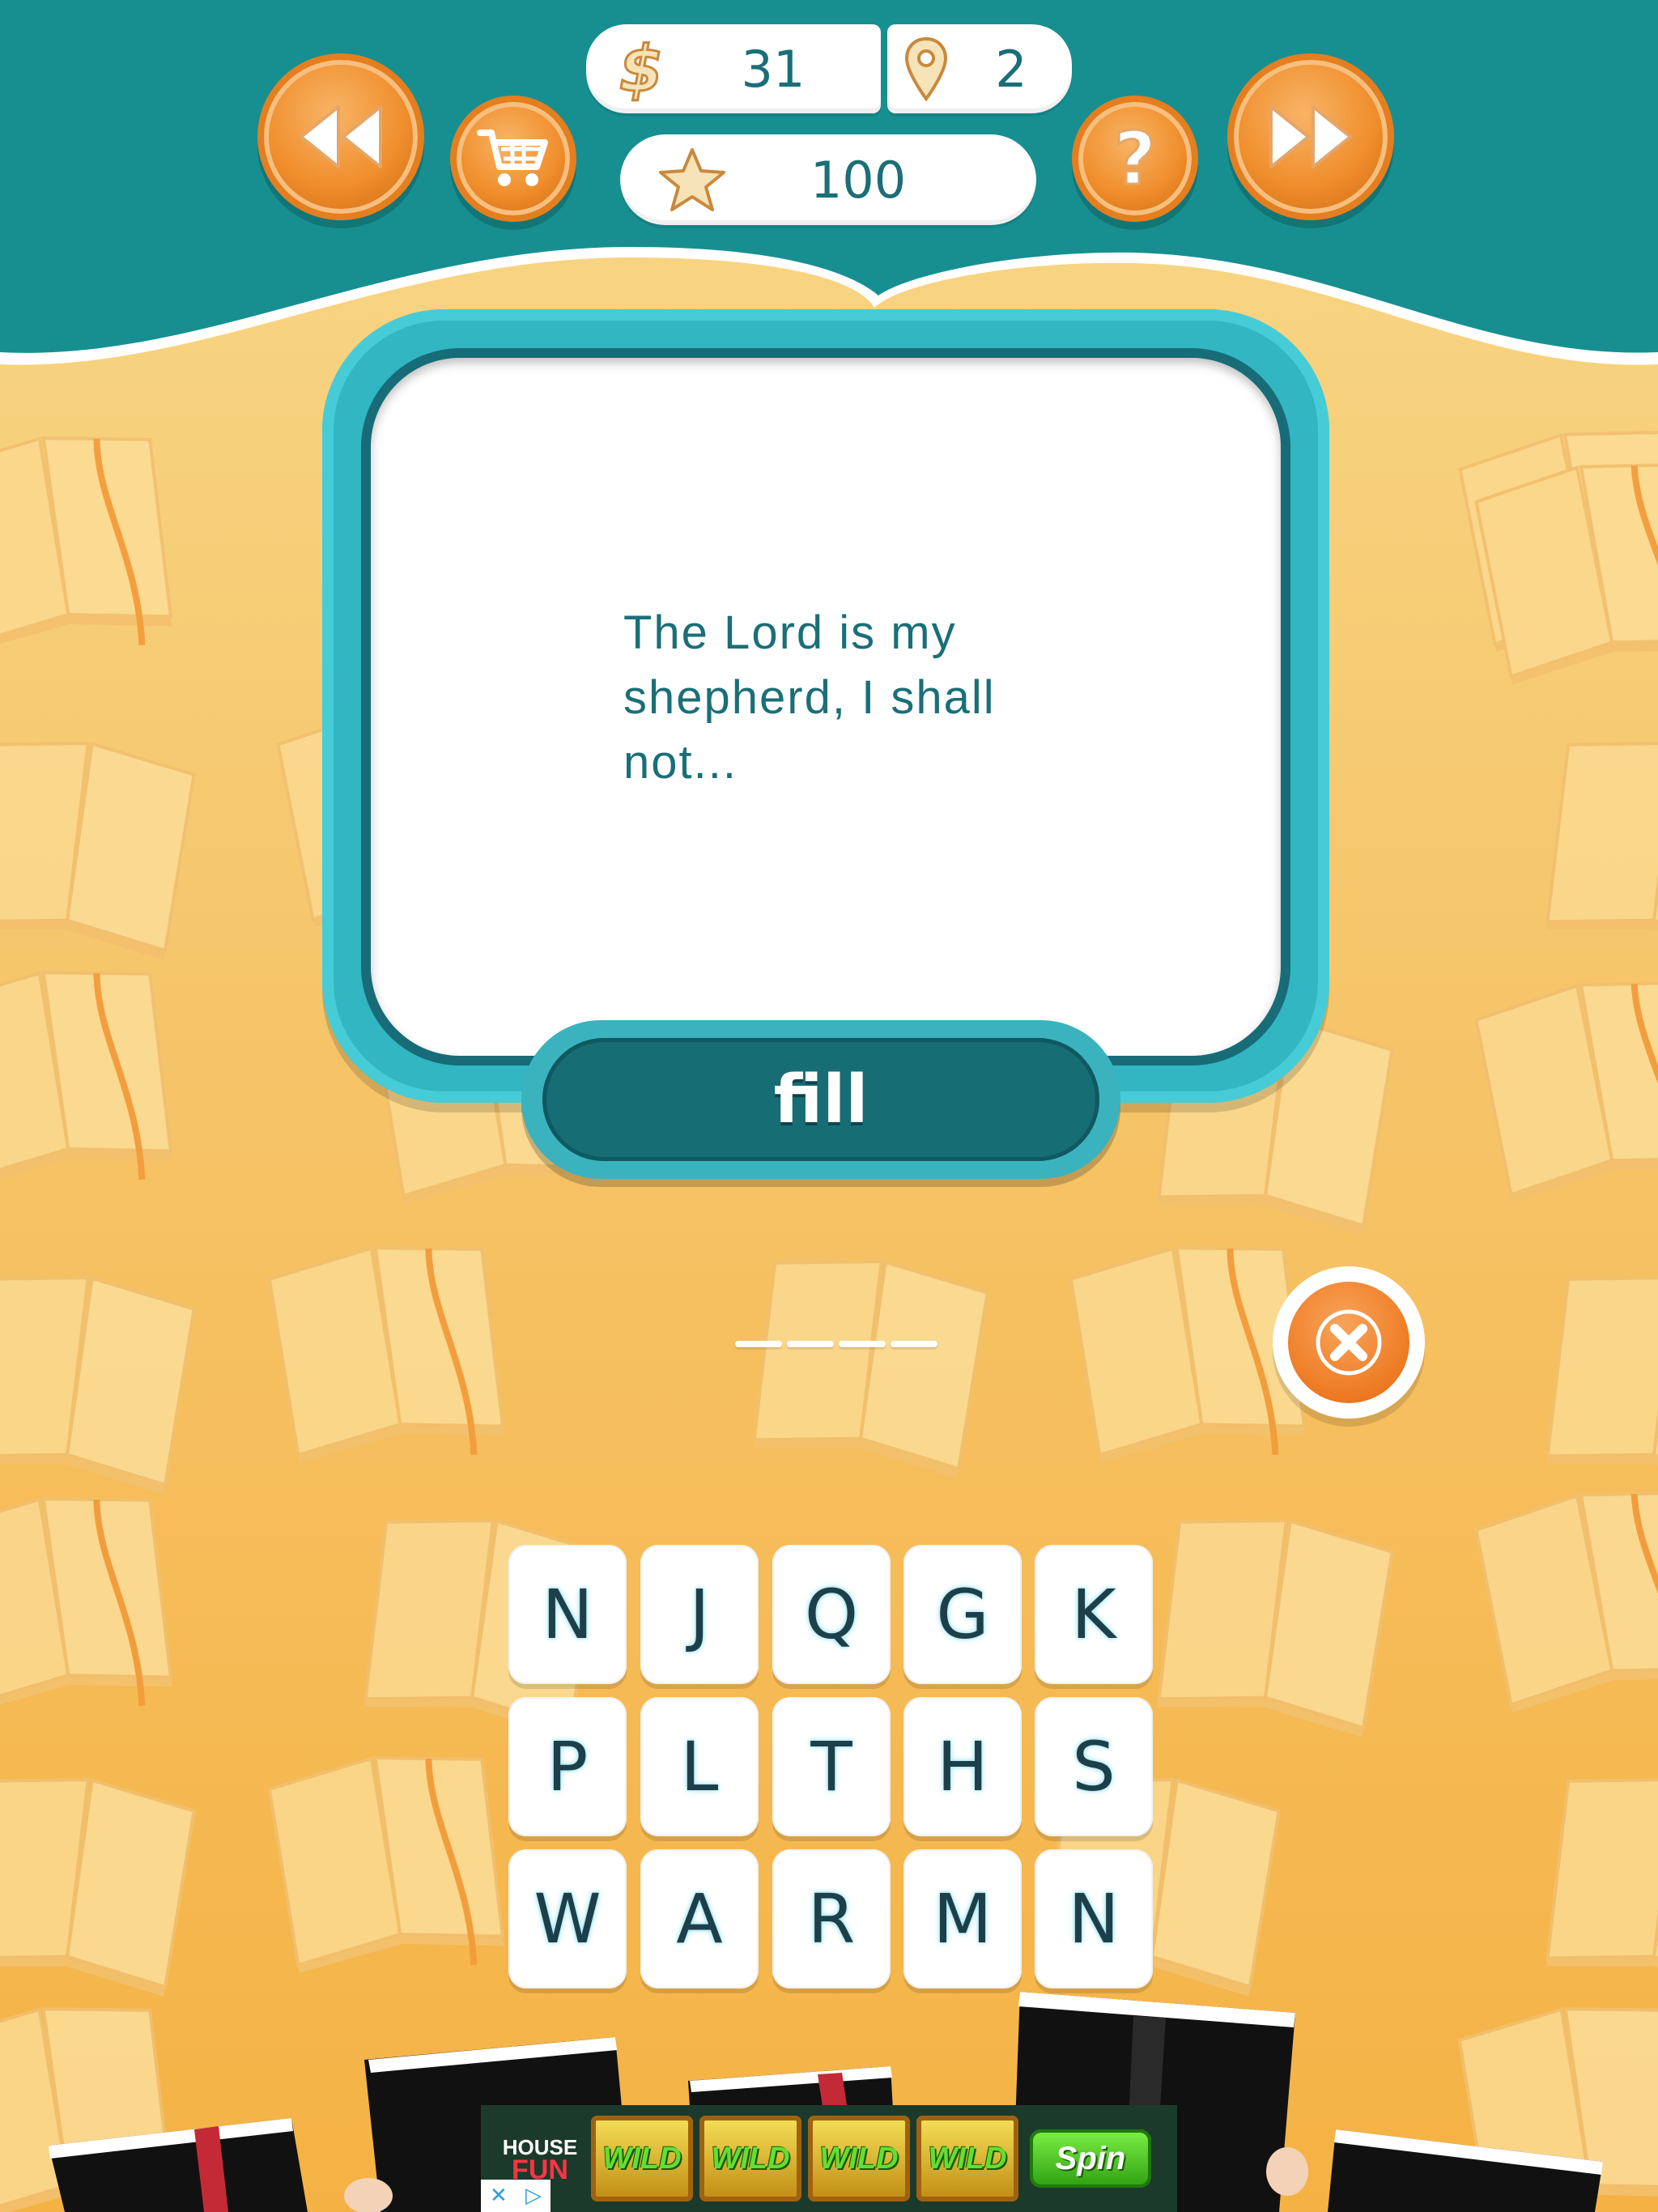 This screenshot has width=1658, height=2212. I want to click on shopping-cart-icon, so click(512, 158).